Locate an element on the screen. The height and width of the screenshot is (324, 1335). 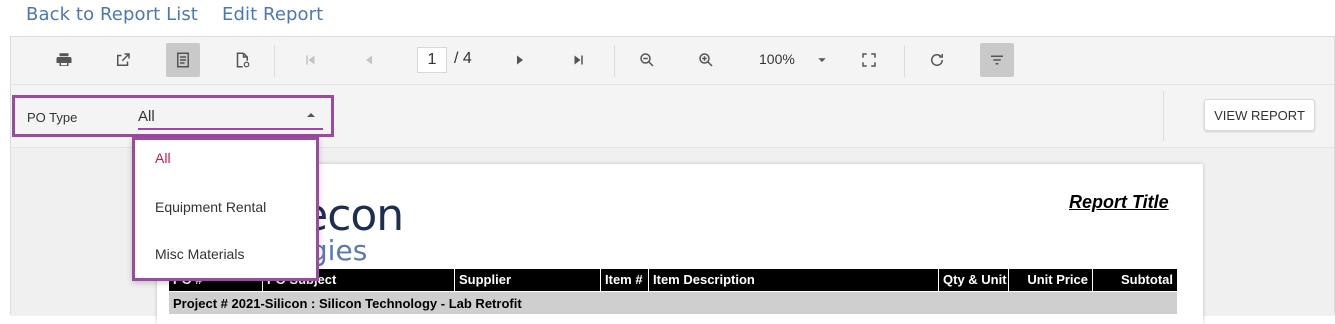
back-to-report-list-link: Back to Report List is located at coordinates (112, 14).